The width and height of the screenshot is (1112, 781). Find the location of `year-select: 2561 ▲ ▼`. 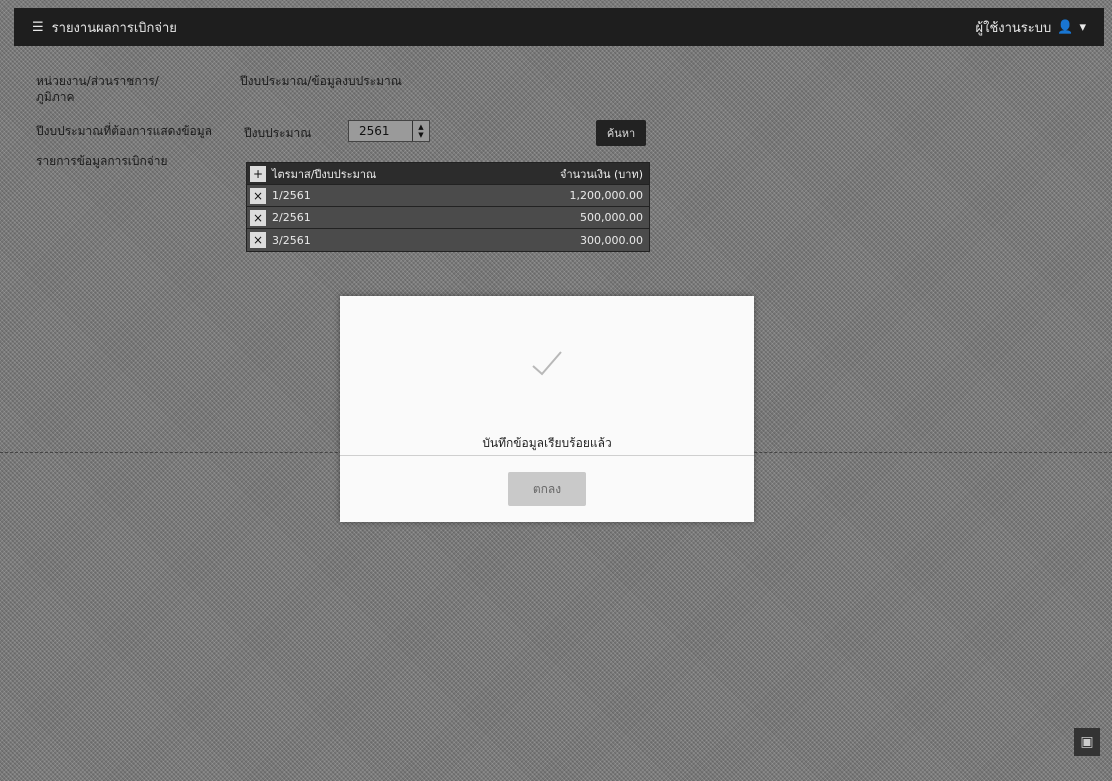

year-select: 2561 ▲ ▼ is located at coordinates (389, 131).